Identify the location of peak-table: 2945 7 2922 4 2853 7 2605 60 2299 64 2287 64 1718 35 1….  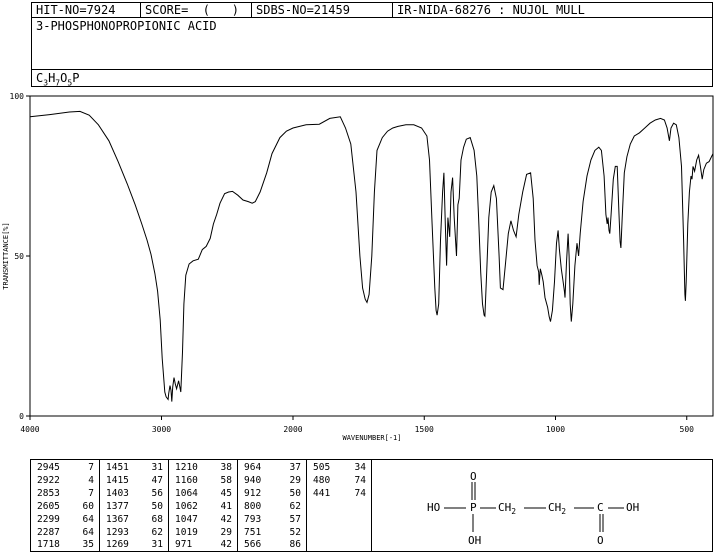
(201, 505).